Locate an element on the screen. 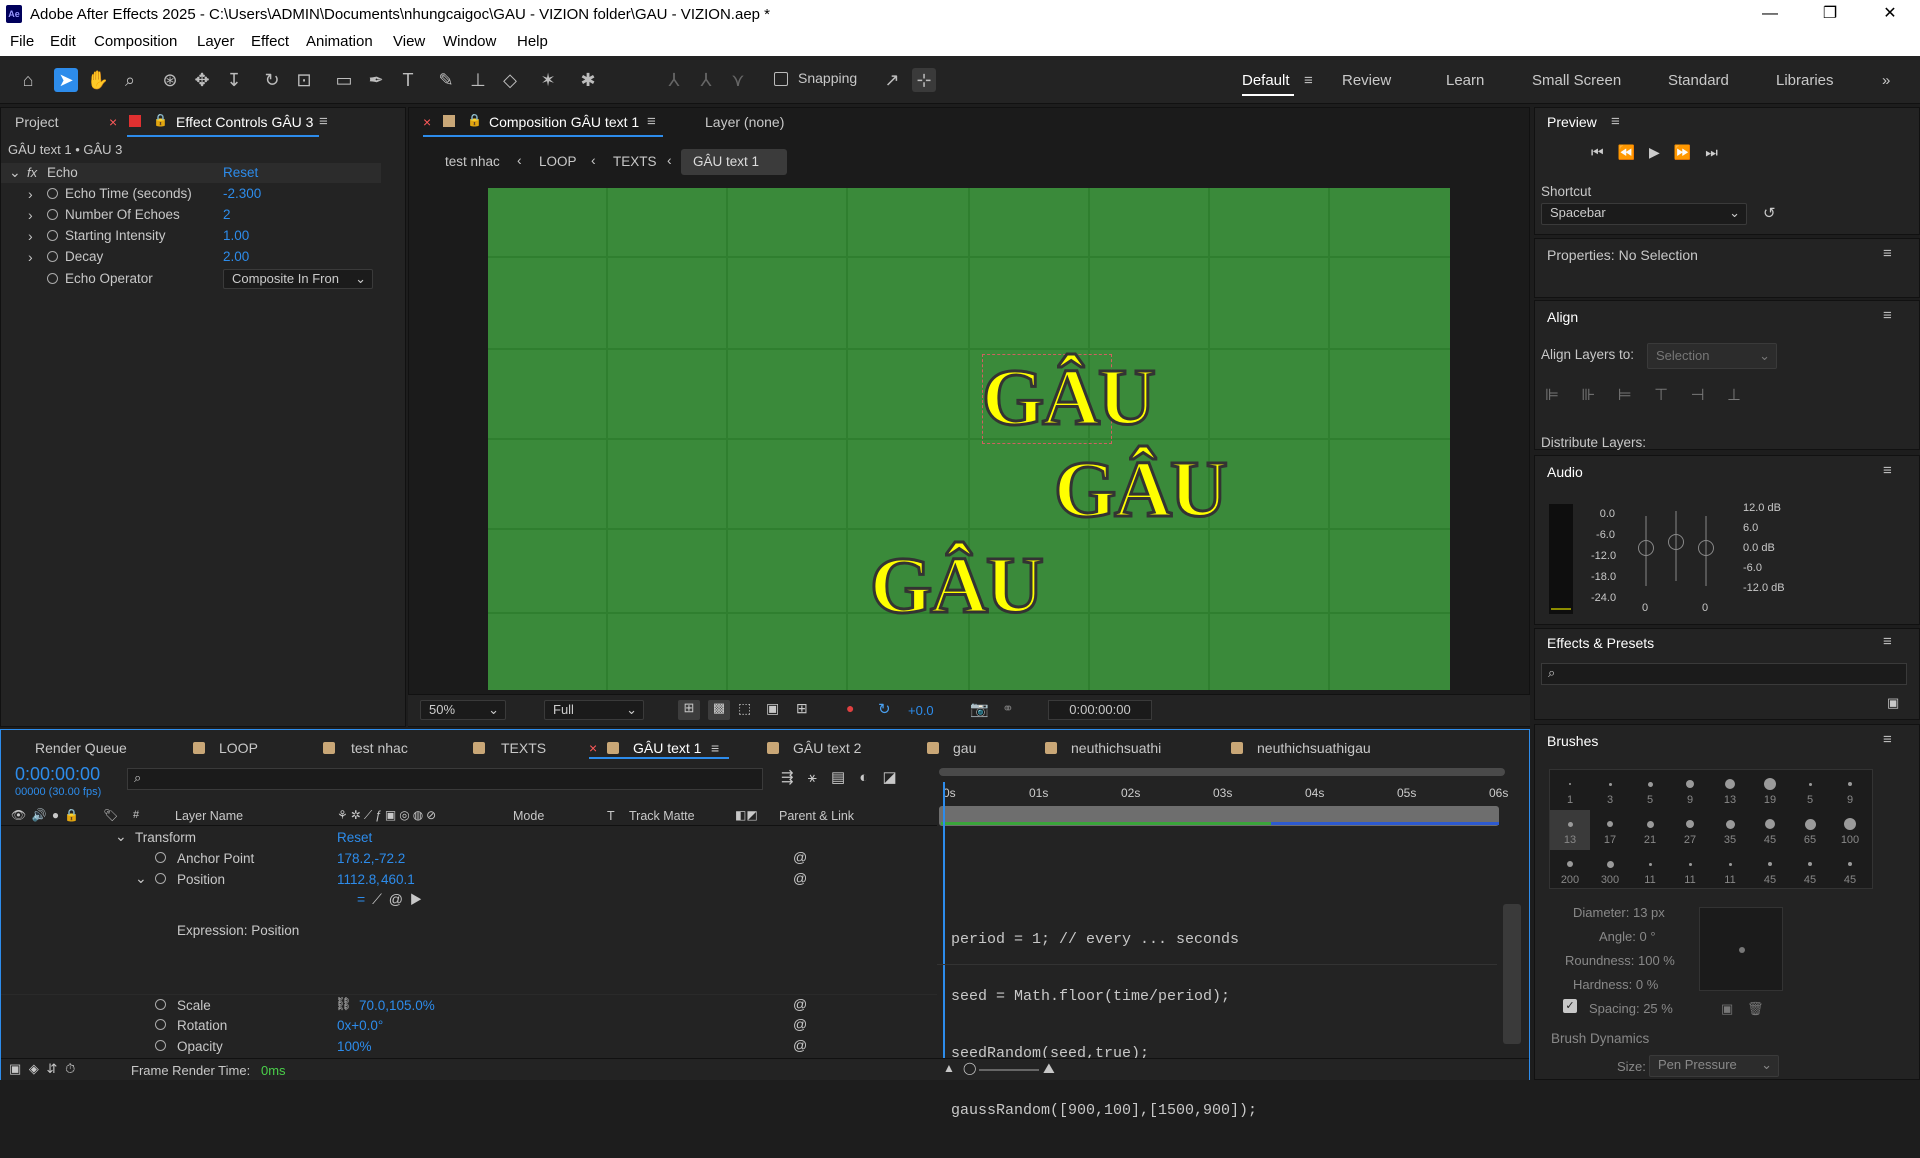 The height and width of the screenshot is (1158, 1920). expression-language-icon: ▶ is located at coordinates (416, 899).